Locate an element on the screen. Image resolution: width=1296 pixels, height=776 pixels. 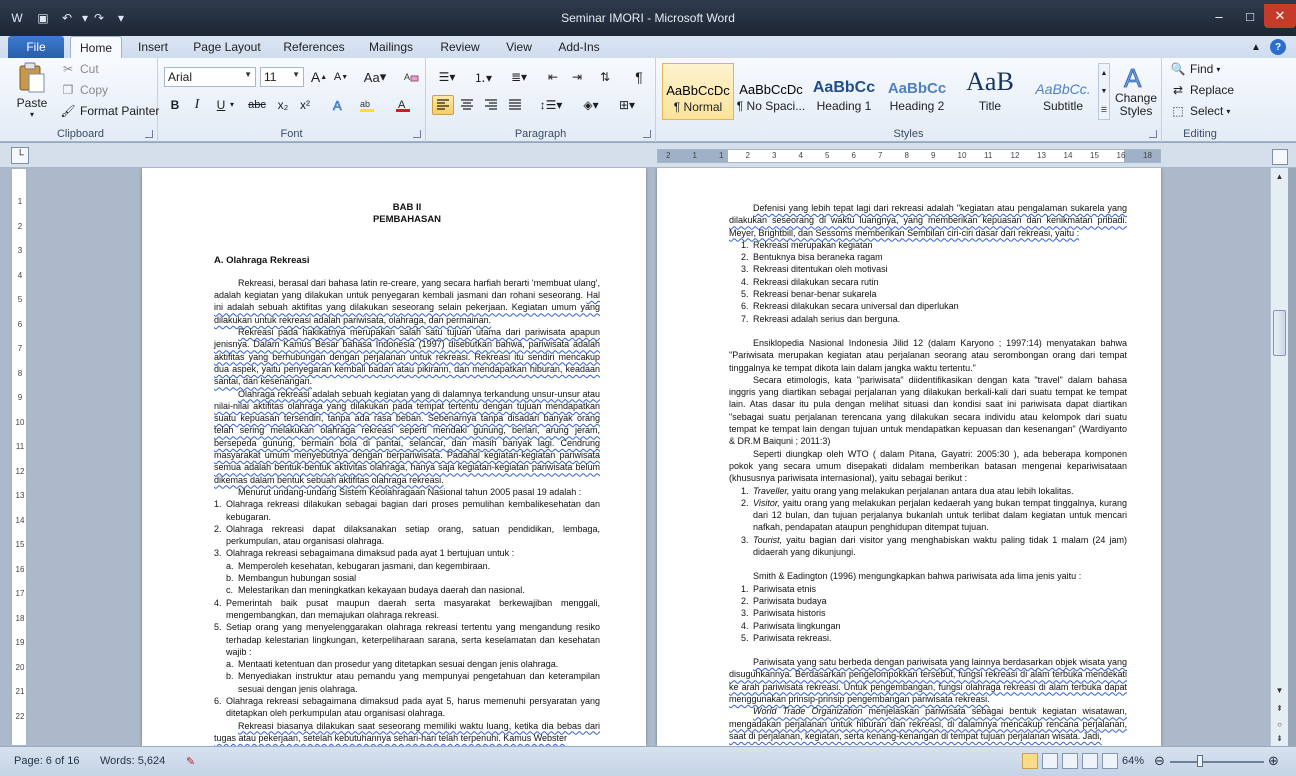
minimize-button: – is located at coordinates (1219, 16).